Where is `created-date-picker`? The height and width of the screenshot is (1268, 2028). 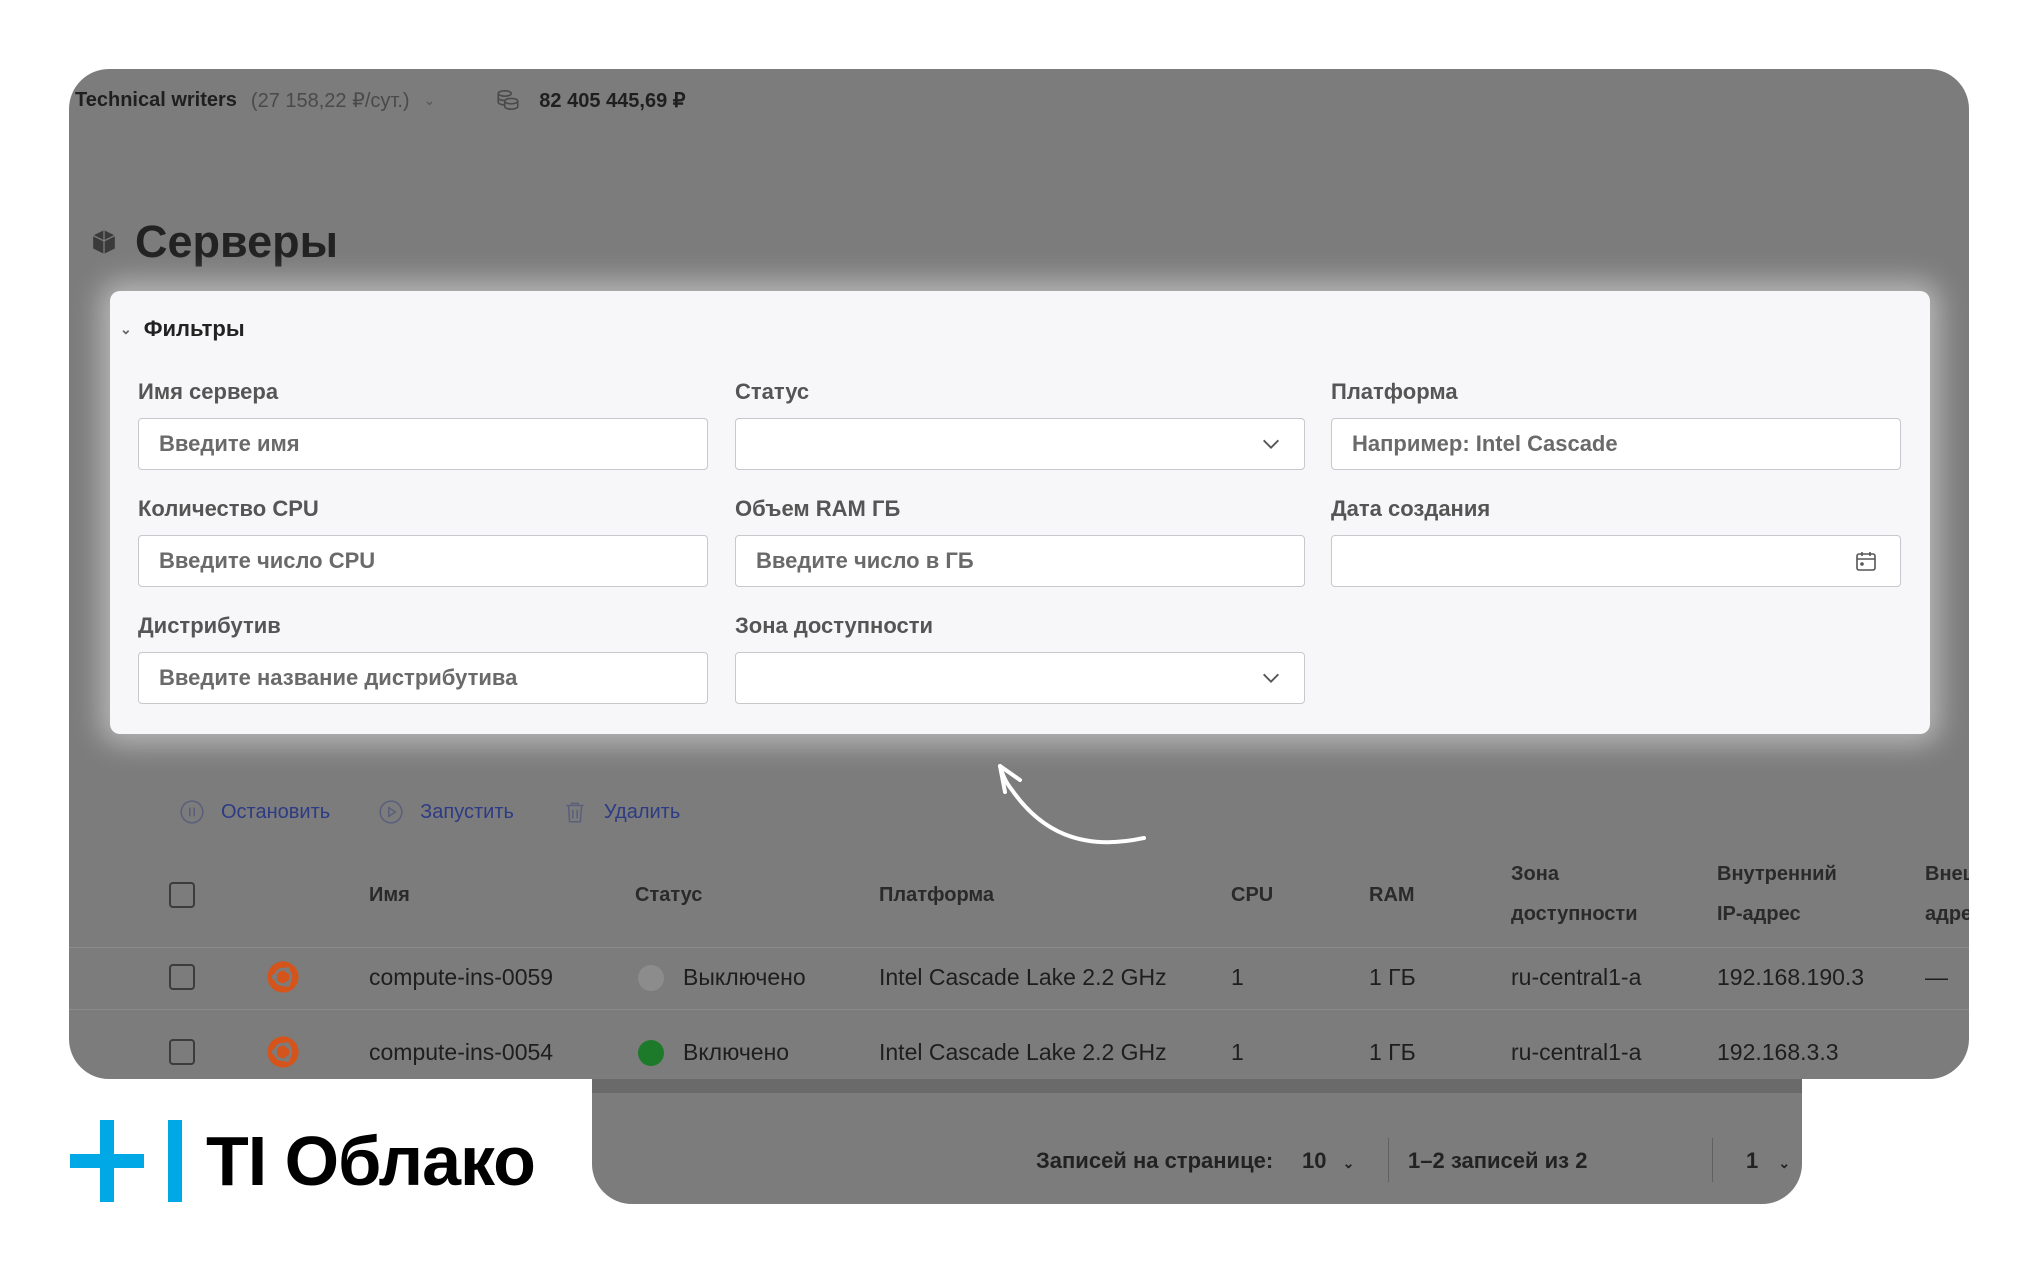 created-date-picker is located at coordinates (1616, 561).